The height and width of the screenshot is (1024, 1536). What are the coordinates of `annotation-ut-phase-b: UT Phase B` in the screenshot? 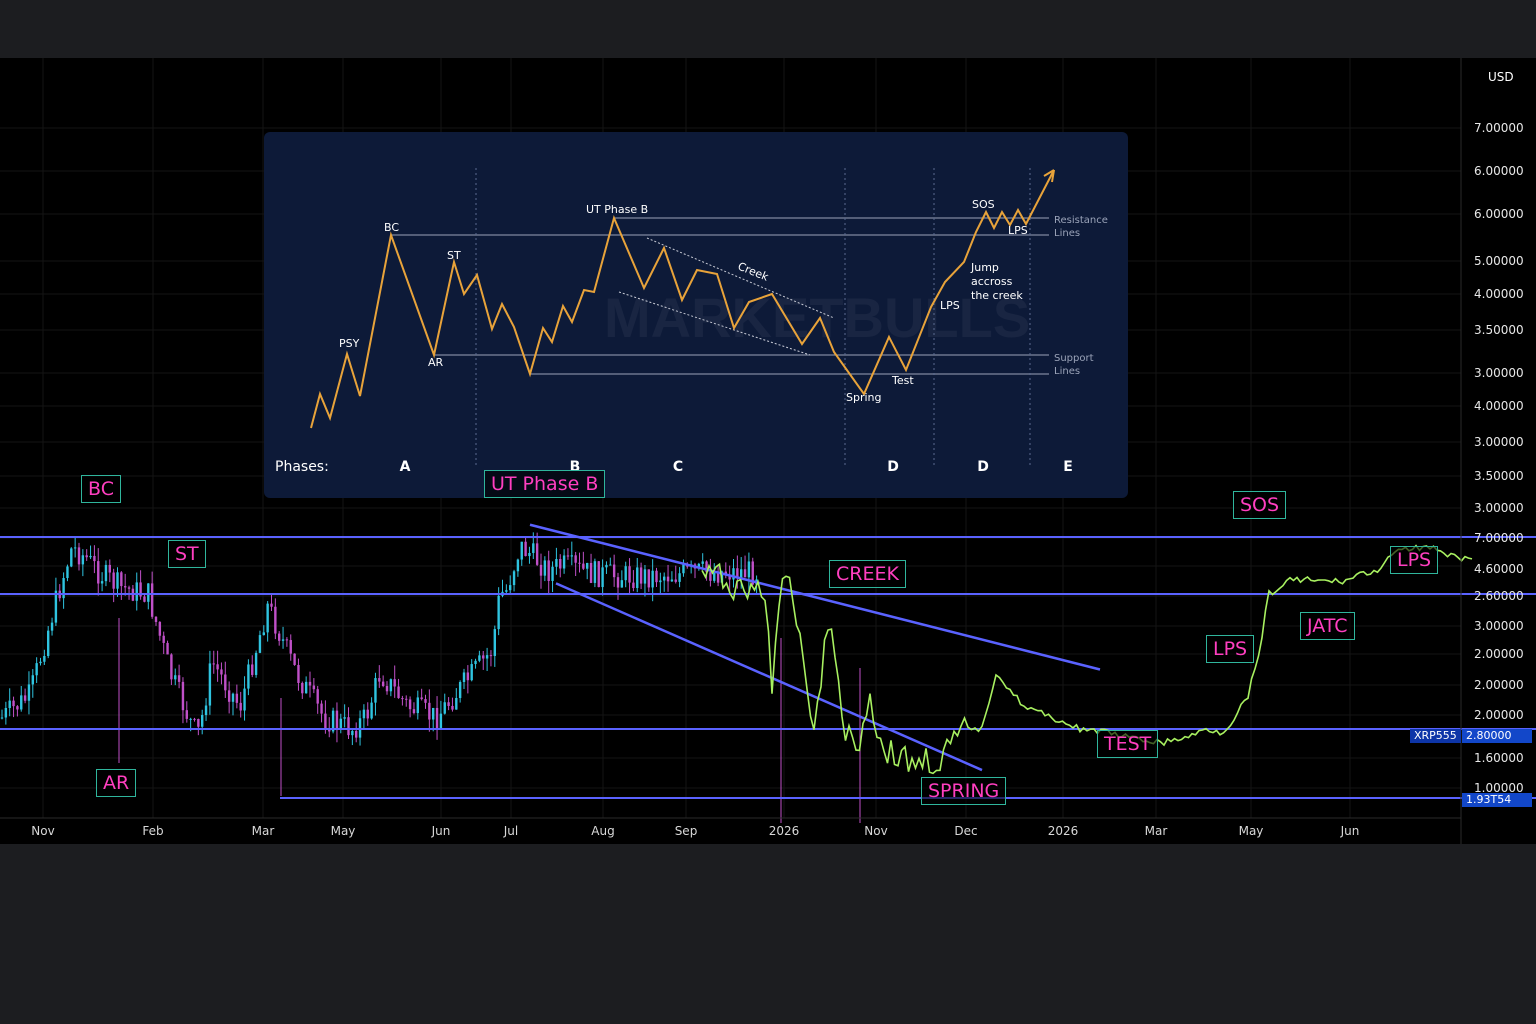 It's located at (545, 484).